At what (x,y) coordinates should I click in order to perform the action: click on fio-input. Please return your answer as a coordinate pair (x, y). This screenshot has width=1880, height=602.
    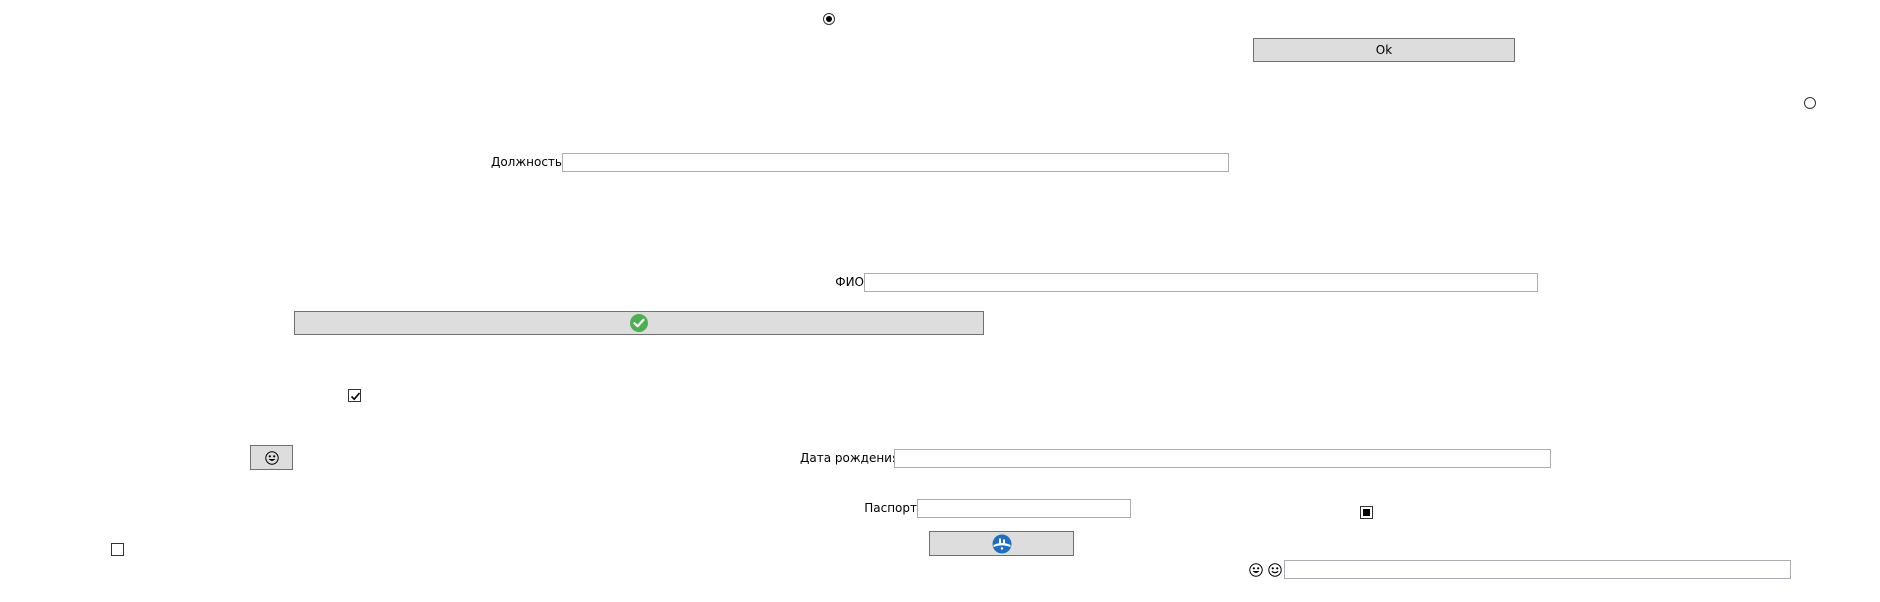
    Looking at the image, I should click on (1201, 282).